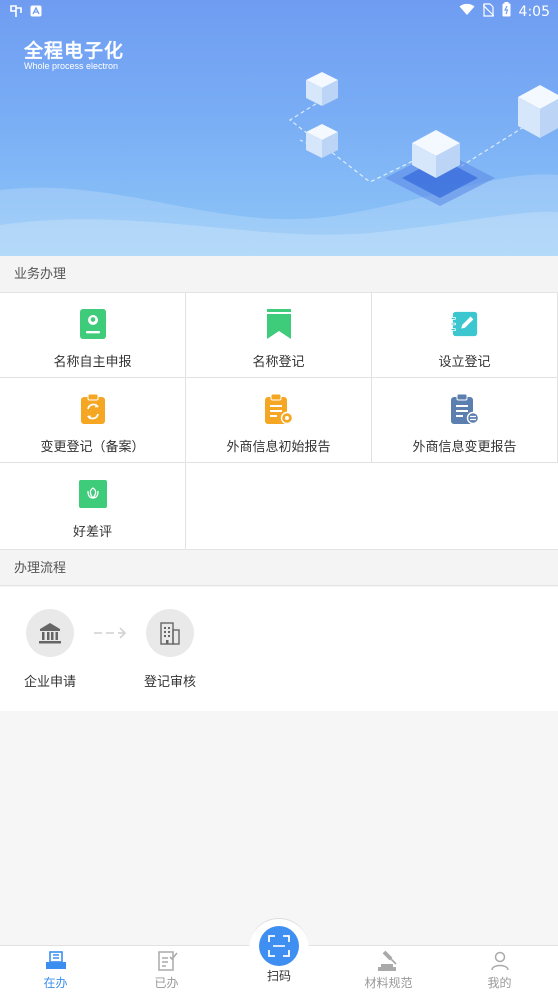 The image size is (558, 992). I want to click on scan-label: 扫码, so click(278, 976).